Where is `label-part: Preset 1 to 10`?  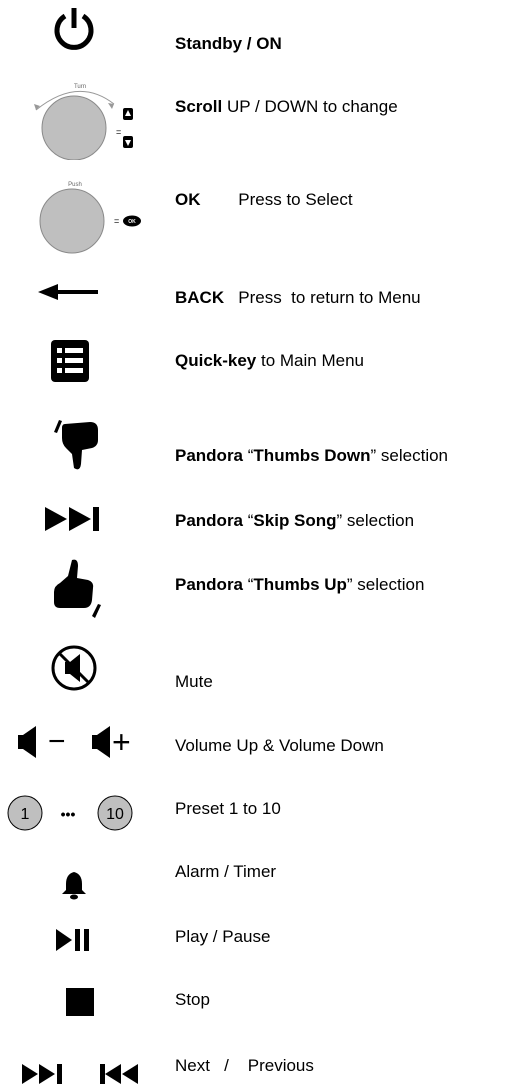
label-part: Preset 1 to 10 is located at coordinates (228, 808).